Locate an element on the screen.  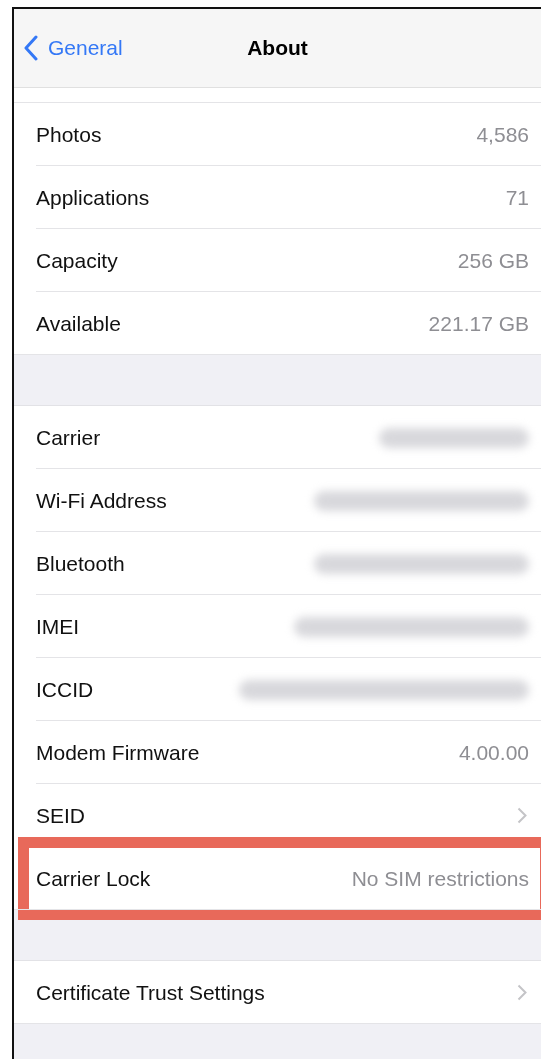
row-value: No SIM restrictions is located at coordinates (440, 878).